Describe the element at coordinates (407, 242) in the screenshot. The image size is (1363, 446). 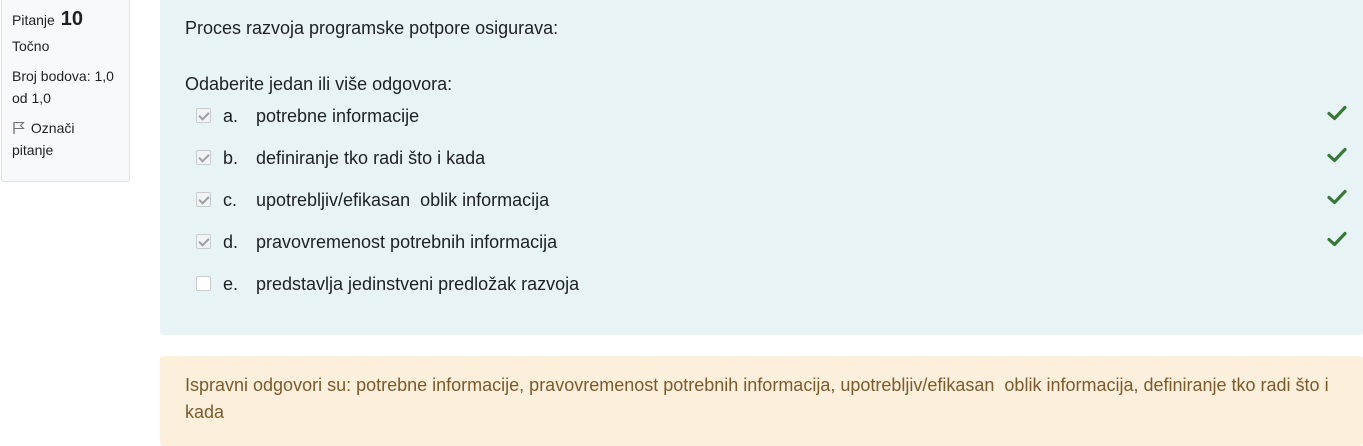
I see `answer-text: pravovremenost potrebnih informacija` at that location.